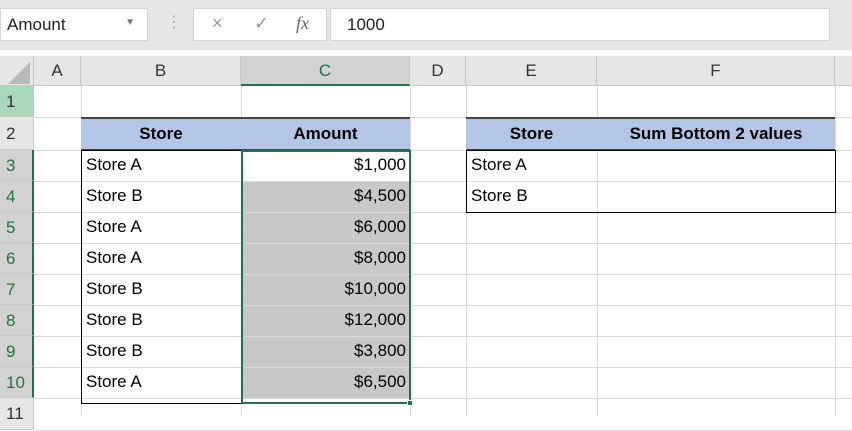 This screenshot has width=852, height=431. What do you see at coordinates (17, 133) in the screenshot?
I see `row-header-2: 2` at bounding box center [17, 133].